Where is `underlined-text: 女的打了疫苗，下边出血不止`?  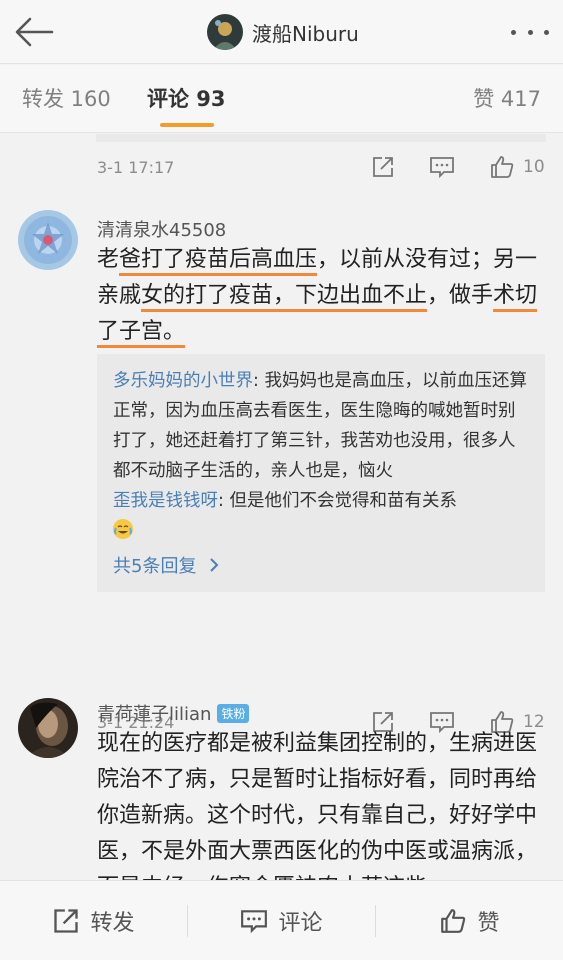
underlined-text: 女的打了疫苗，下边出血不止 is located at coordinates (284, 295).